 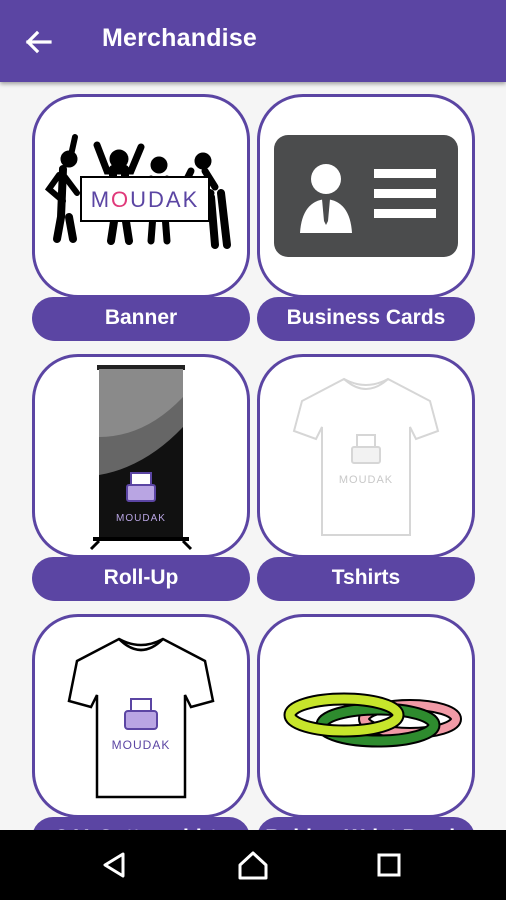 I want to click on arrow-left-icon, so click(x=38, y=42).